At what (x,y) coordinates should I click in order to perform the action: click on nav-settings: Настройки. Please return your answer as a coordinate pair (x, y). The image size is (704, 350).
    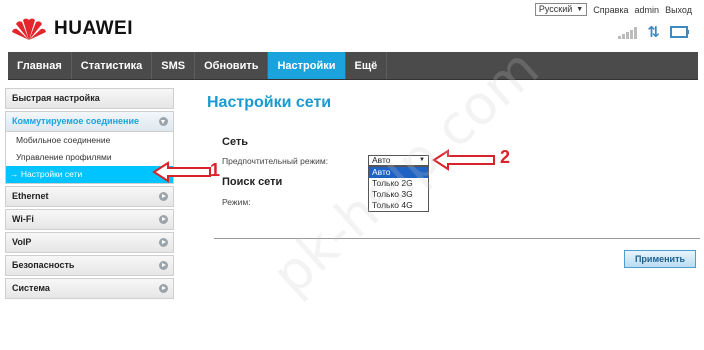
    Looking at the image, I should click on (307, 65).